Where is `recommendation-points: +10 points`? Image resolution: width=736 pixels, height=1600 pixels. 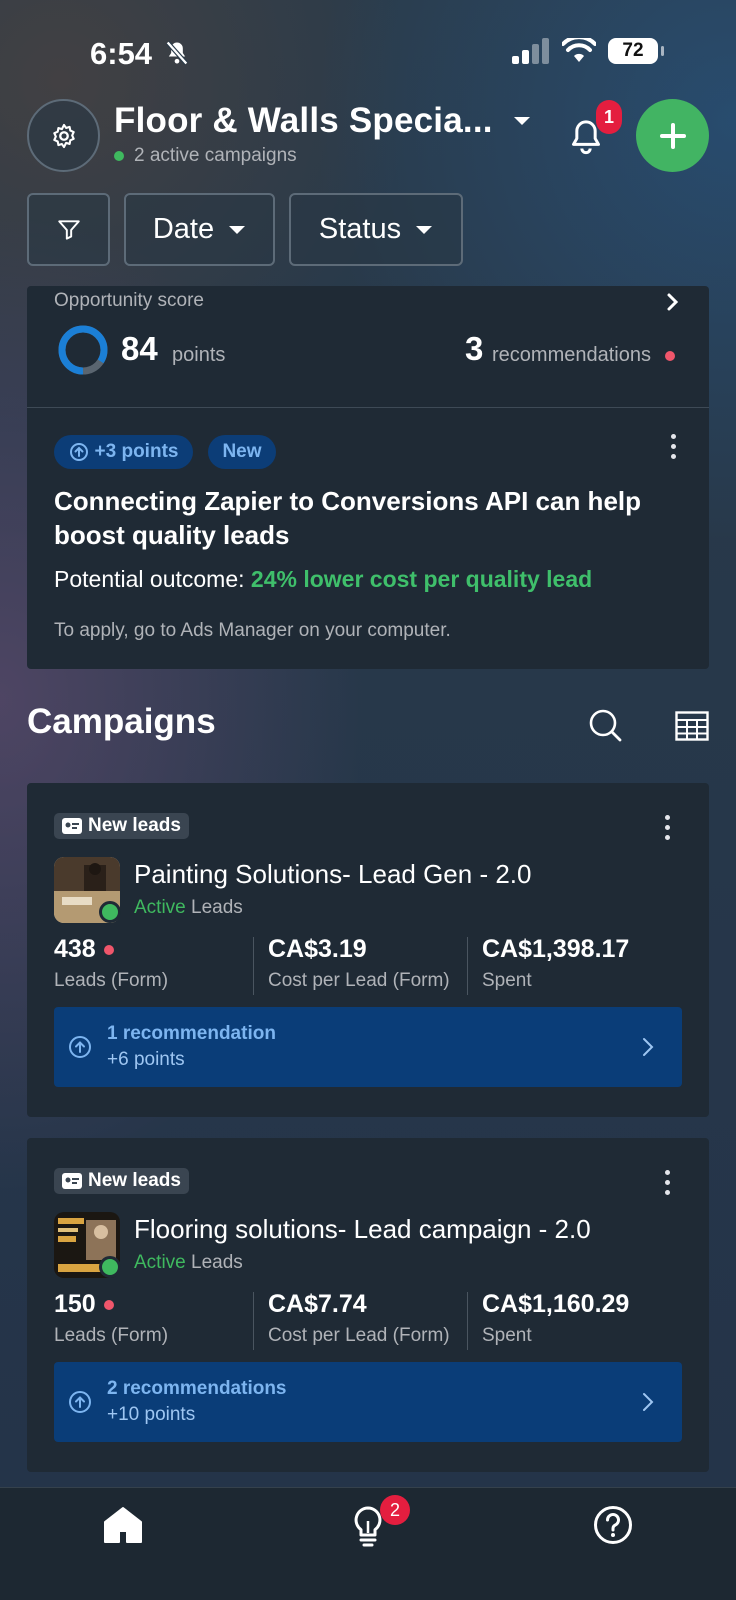 recommendation-points: +10 points is located at coordinates (151, 1414).